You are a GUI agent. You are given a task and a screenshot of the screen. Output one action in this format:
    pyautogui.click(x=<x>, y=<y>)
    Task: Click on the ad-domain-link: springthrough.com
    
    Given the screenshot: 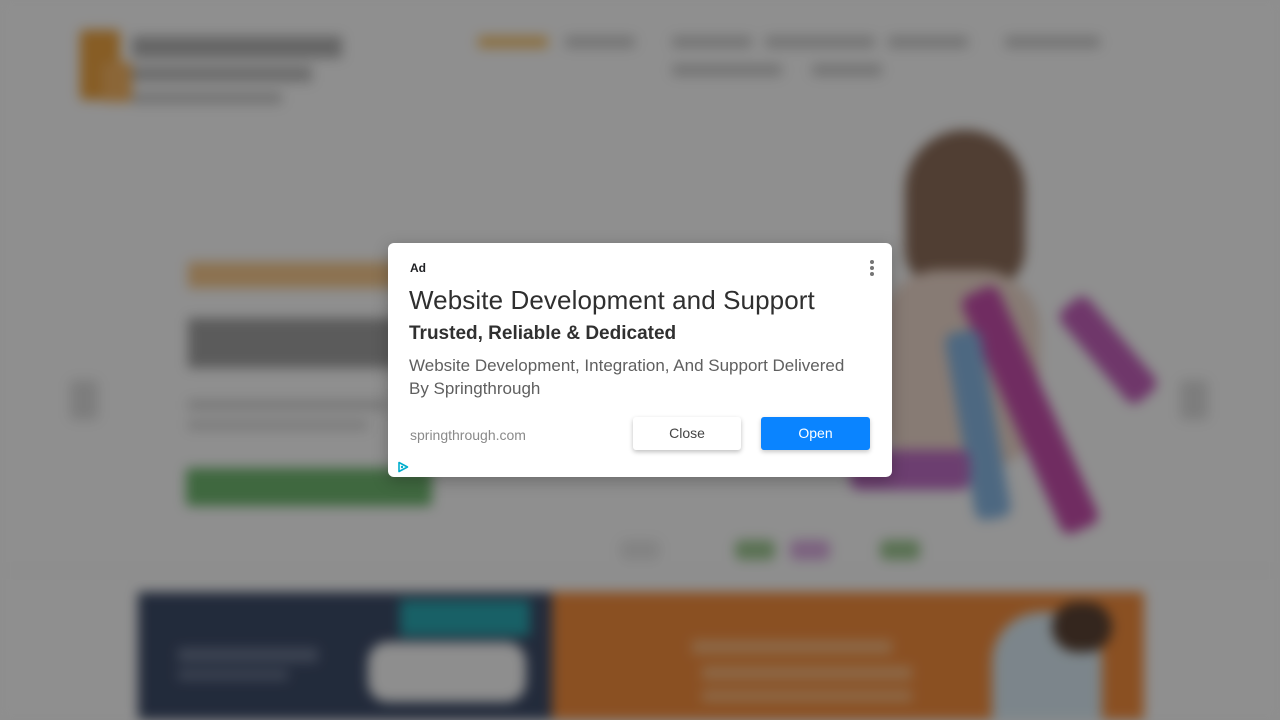 What is the action you would take?
    pyautogui.click(x=468, y=435)
    